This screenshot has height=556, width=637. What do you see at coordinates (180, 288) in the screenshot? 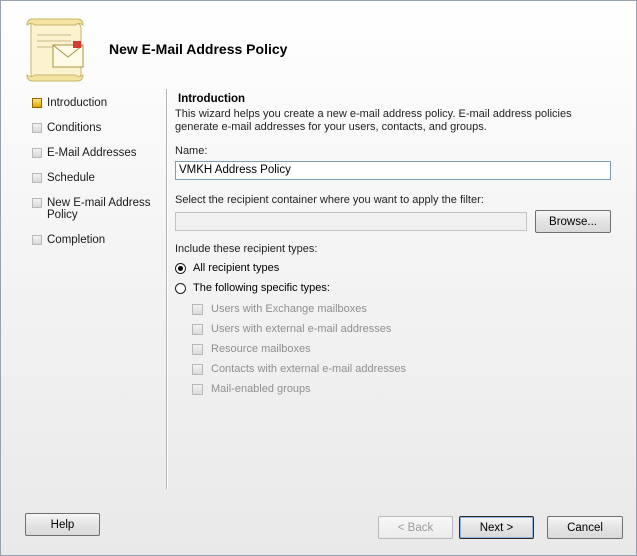
I see `radio-unselected-icon` at bounding box center [180, 288].